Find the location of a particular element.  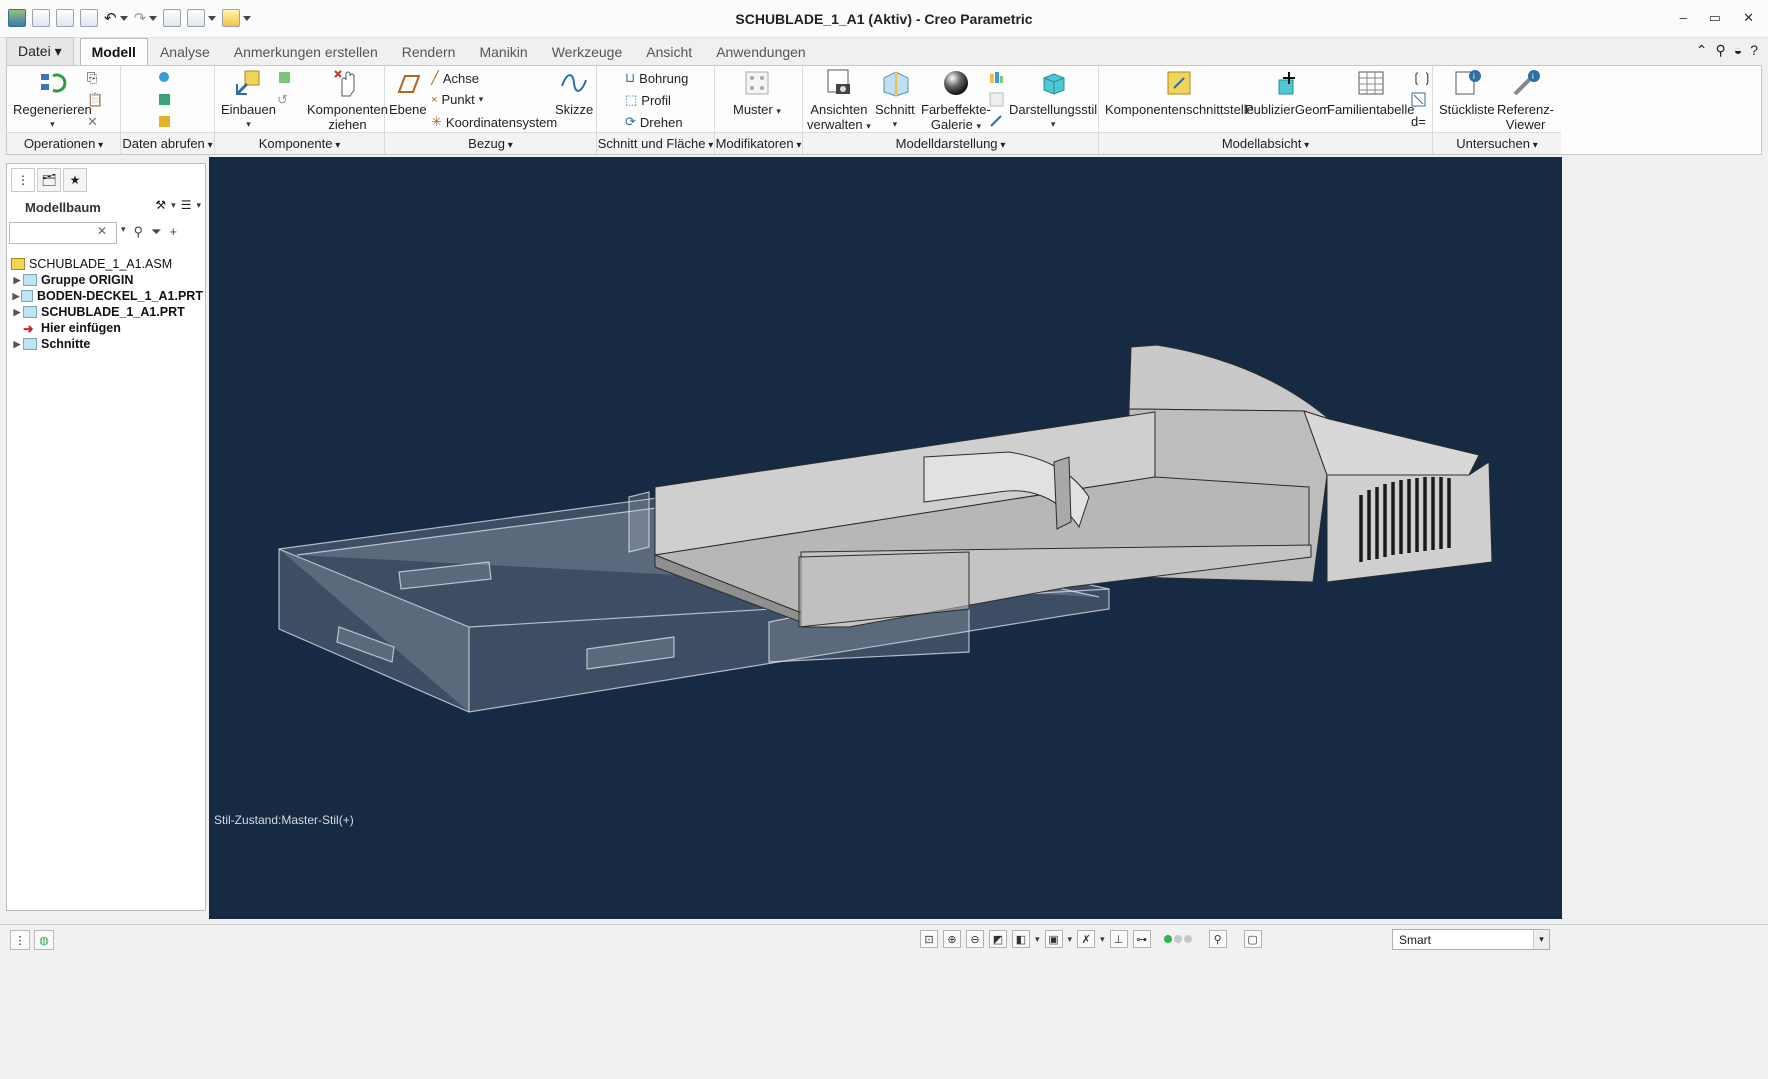

skizze-button: Skizze is located at coordinates (574, 92).